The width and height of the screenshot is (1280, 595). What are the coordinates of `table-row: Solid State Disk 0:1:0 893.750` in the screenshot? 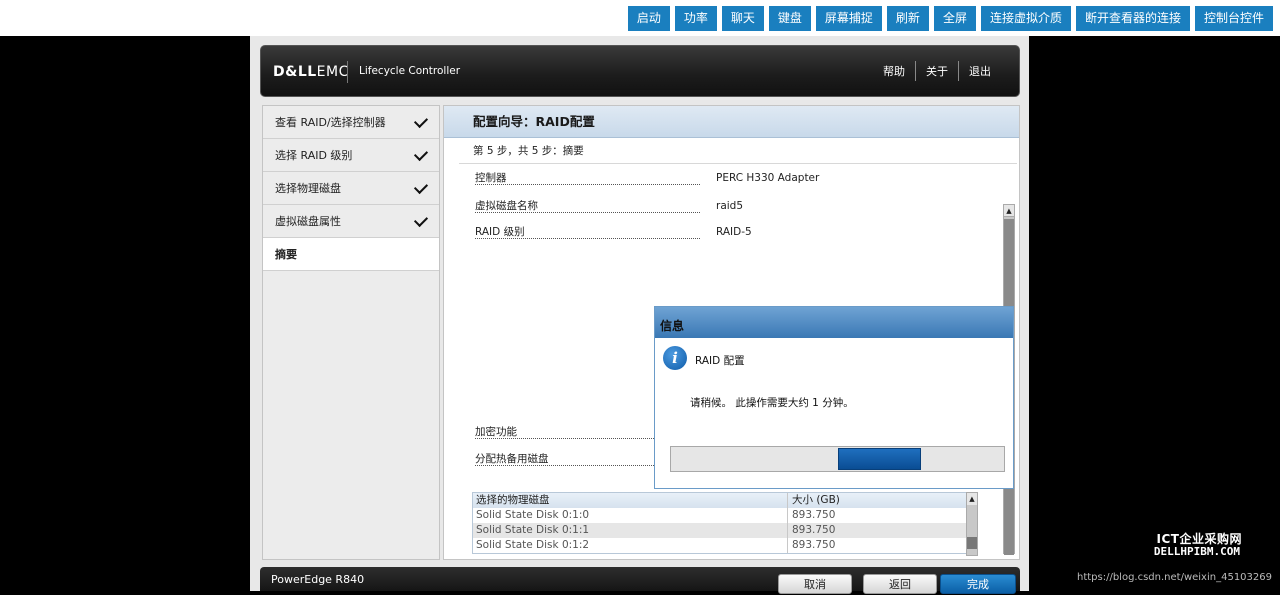 It's located at (725, 515).